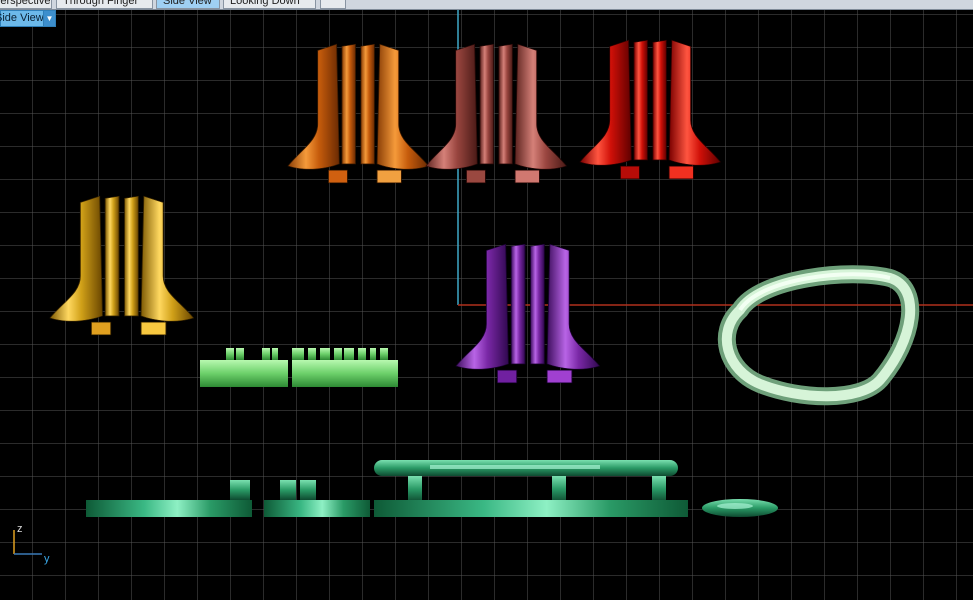 The width and height of the screenshot is (973, 600). What do you see at coordinates (26, 4) in the screenshot?
I see `tab-perspective: Perspective` at bounding box center [26, 4].